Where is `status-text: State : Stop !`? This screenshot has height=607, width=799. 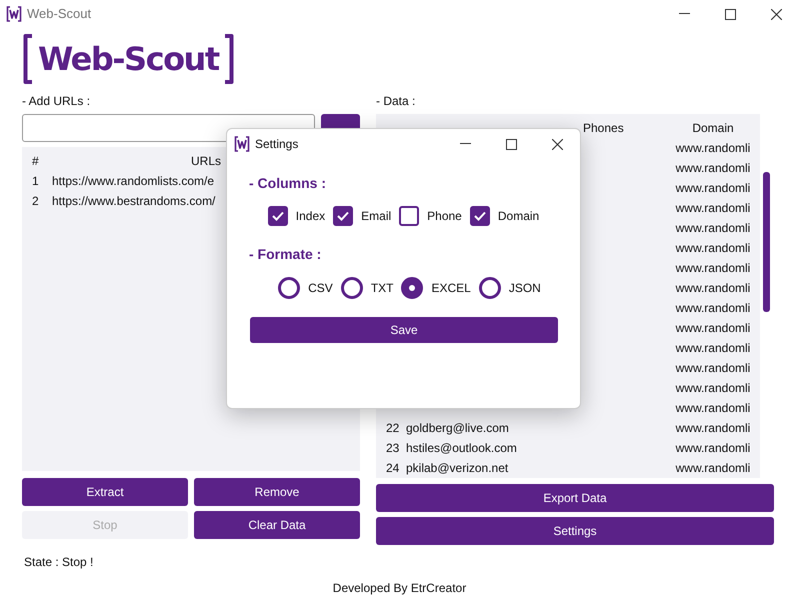 status-text: State : Stop ! is located at coordinates (59, 562).